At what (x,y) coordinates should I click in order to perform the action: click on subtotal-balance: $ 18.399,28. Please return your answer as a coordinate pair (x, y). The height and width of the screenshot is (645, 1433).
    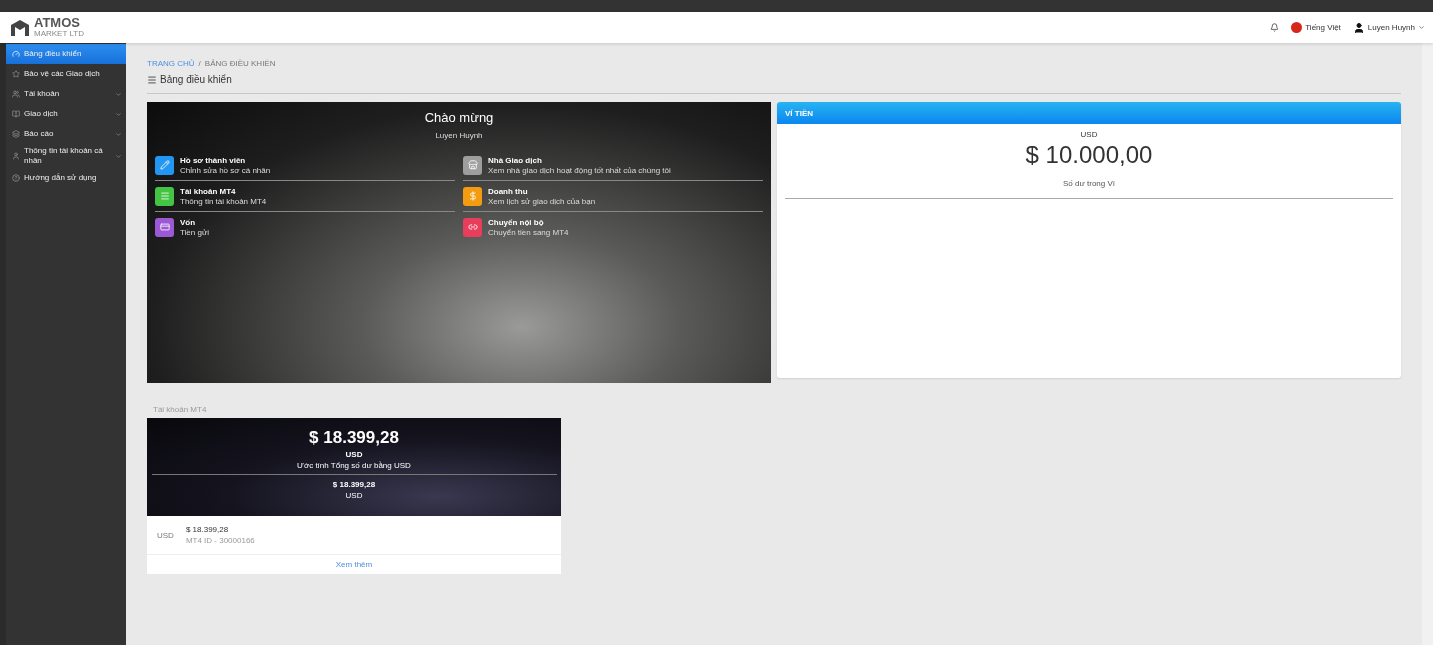
    Looking at the image, I should click on (354, 484).